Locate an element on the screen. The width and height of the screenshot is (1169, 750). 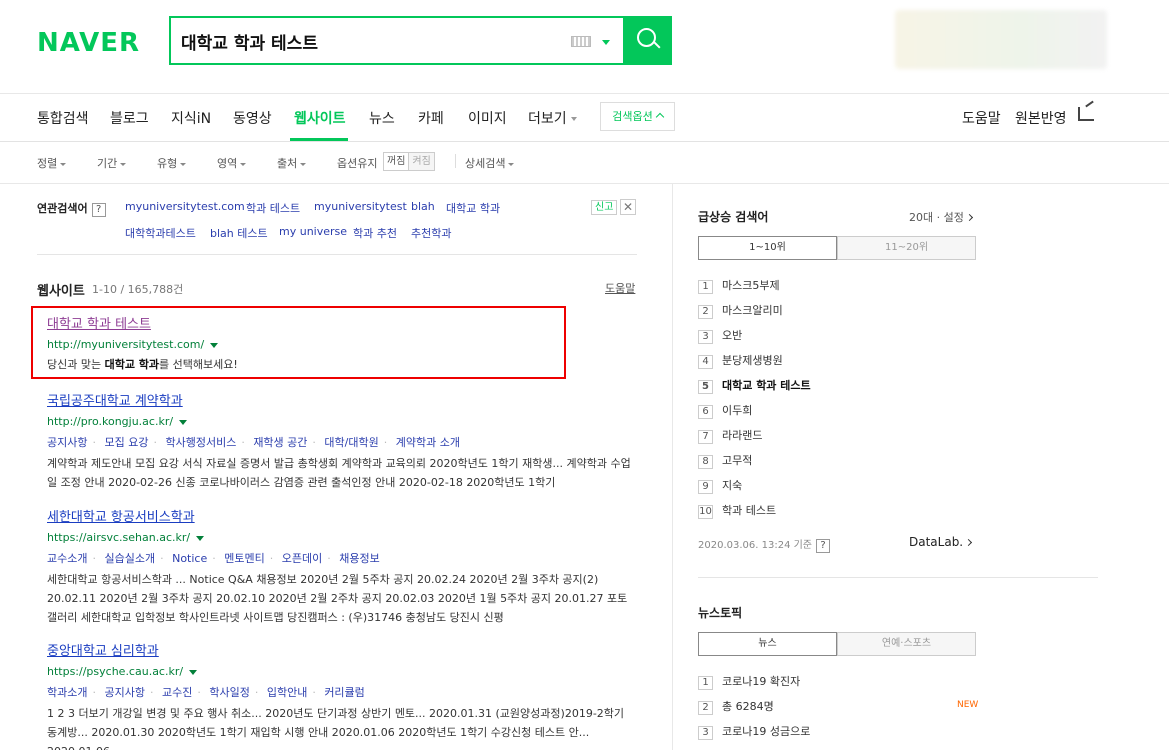
result-title: 중앙대학교 심리학과 is located at coordinates (342, 649).